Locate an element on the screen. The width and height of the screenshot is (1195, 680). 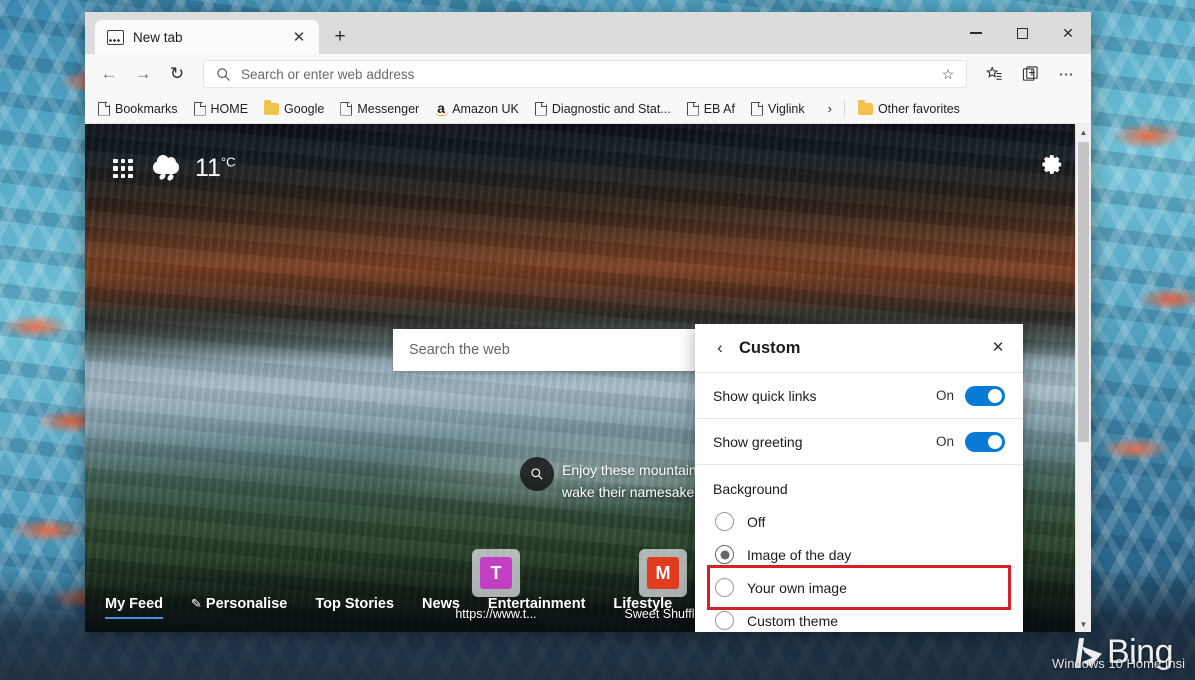
setting-row-show-greeting: Show greeting On is located at coordinates (859, 441).